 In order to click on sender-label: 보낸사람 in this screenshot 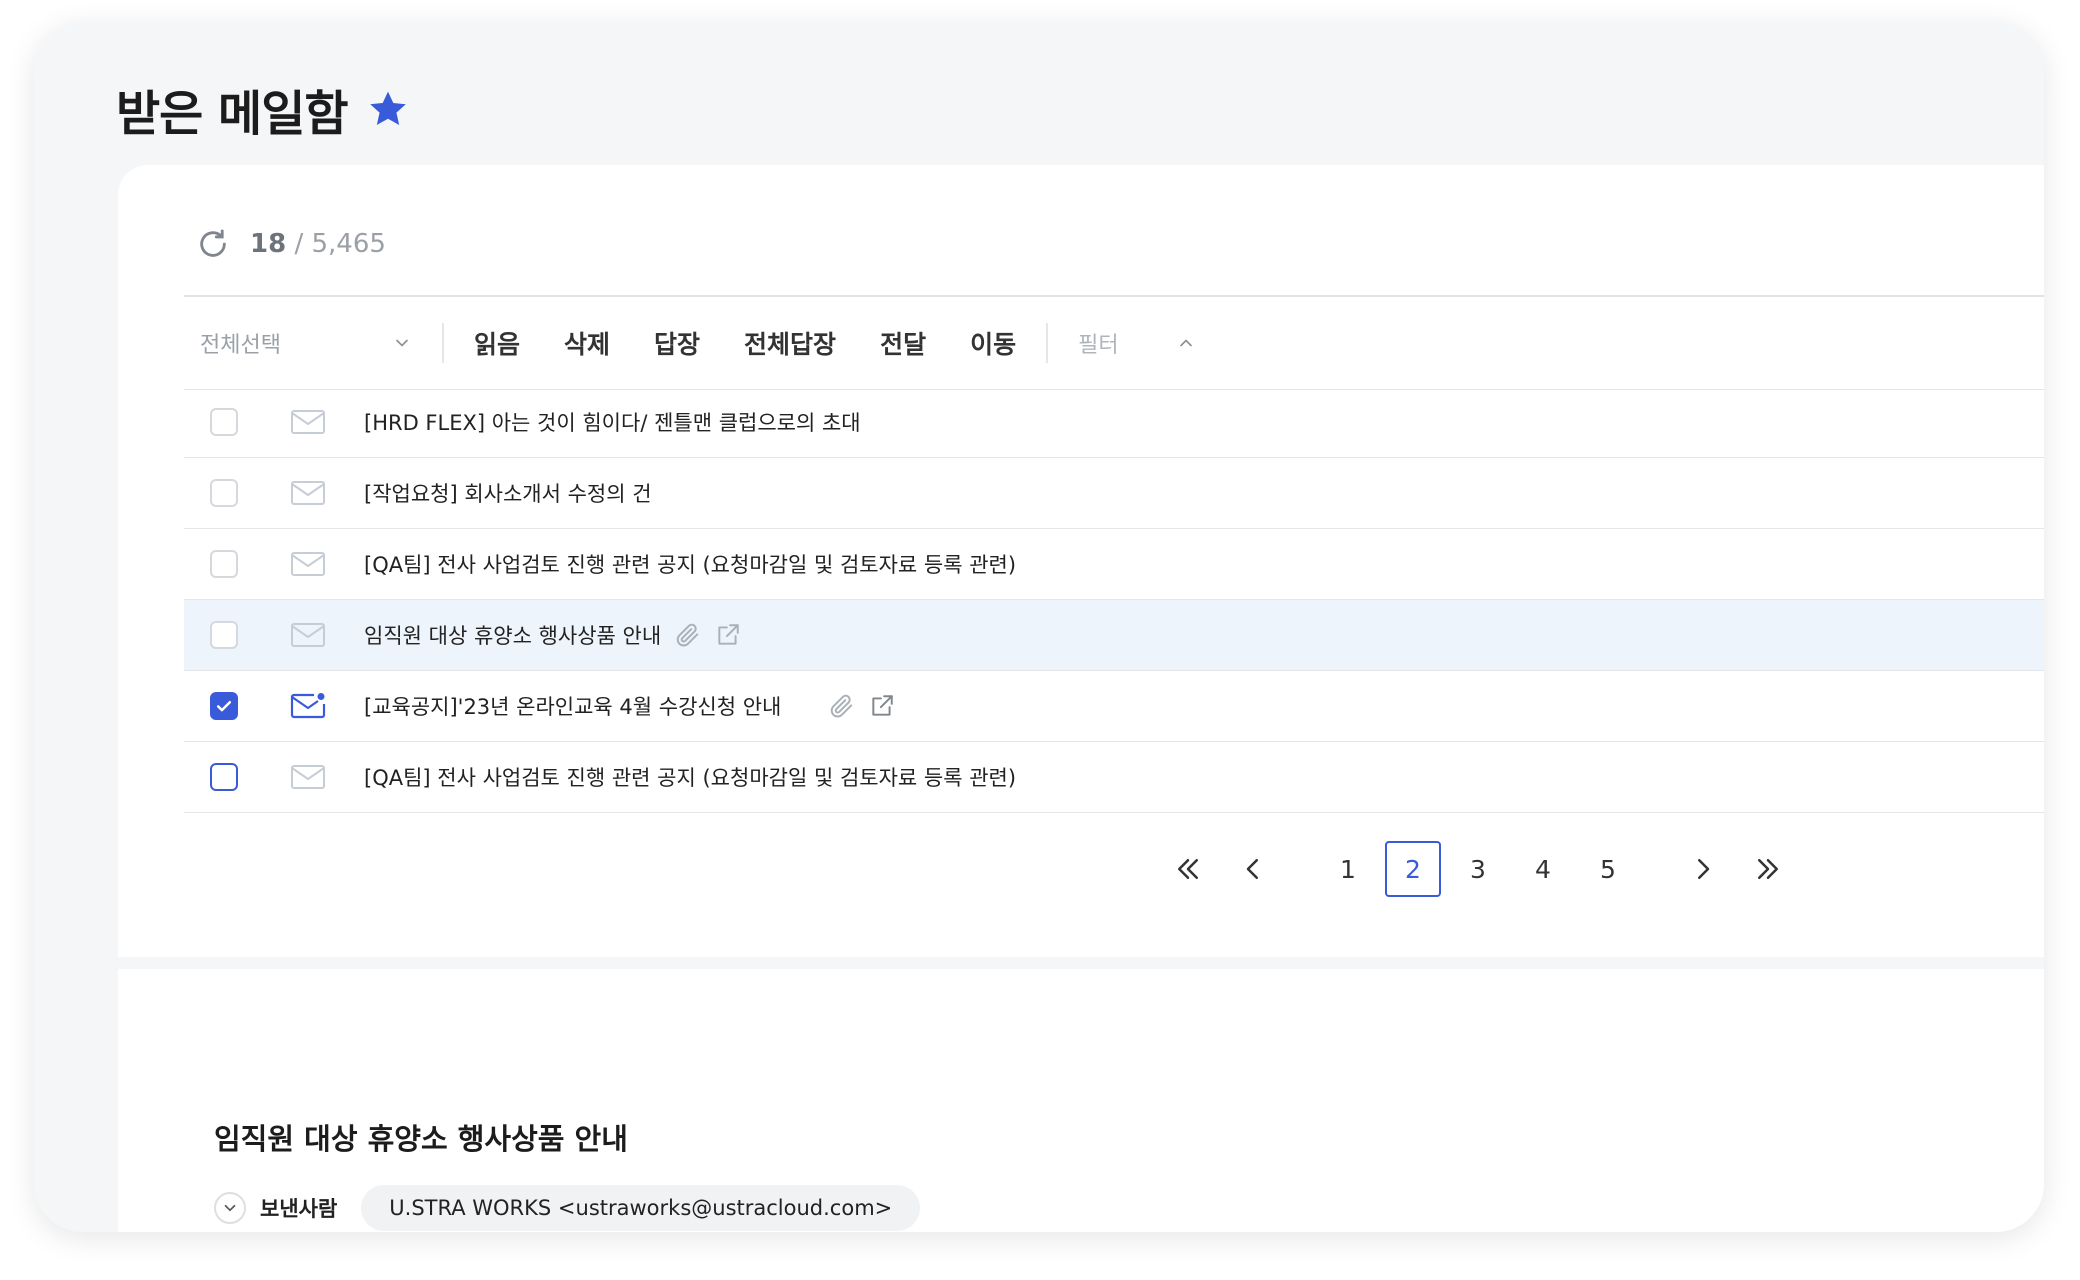, I will do `click(299, 1209)`.